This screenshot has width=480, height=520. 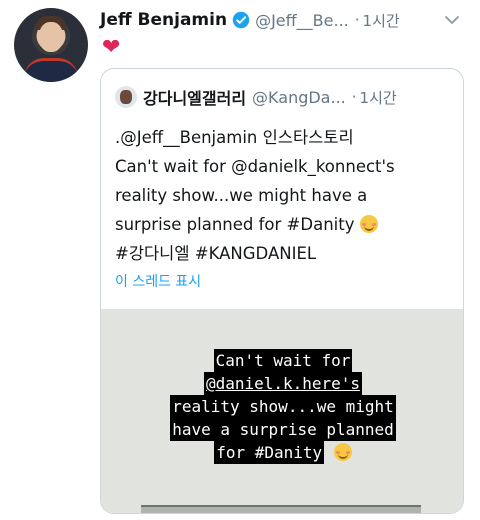 What do you see at coordinates (381, 20) in the screenshot?
I see `tweet-timestamp: 1시간` at bounding box center [381, 20].